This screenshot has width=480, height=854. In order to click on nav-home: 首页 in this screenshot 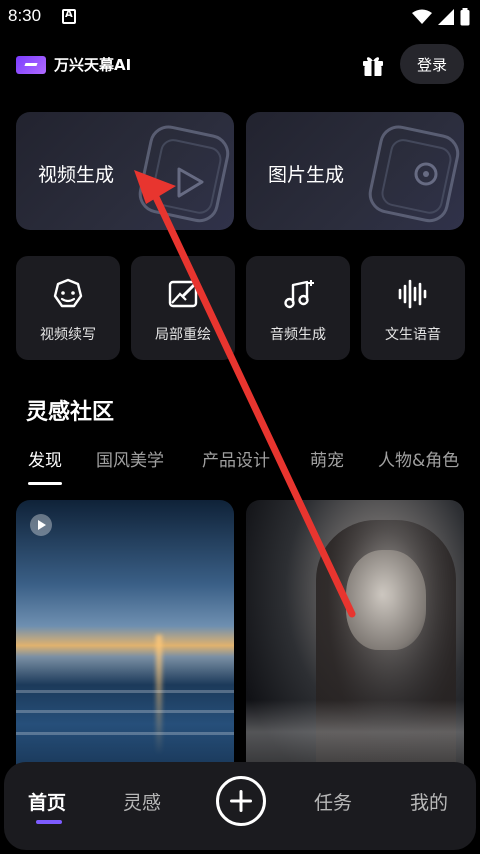, I will do `click(47, 801)`.